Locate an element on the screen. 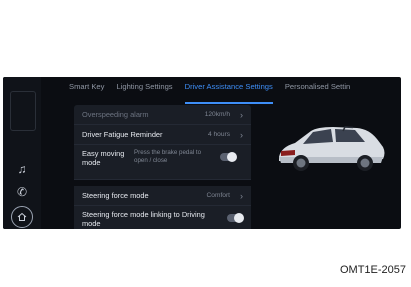 The width and height of the screenshot is (411, 287). home-button is located at coordinates (22, 217).